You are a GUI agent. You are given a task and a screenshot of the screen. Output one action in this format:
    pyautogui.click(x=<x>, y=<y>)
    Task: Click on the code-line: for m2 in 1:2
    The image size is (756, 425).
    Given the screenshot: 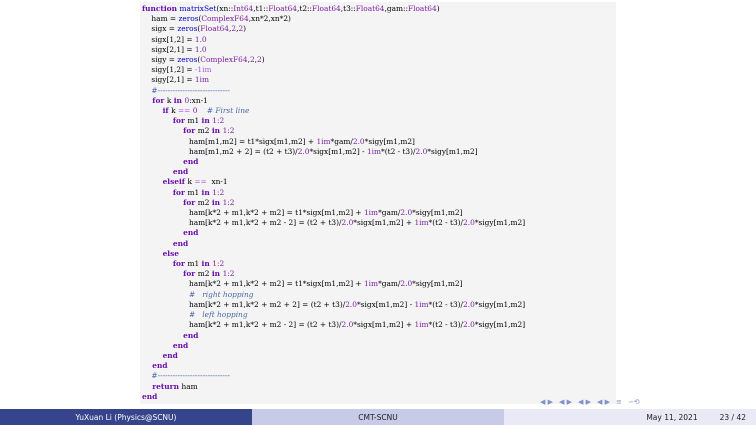 What is the action you would take?
    pyautogui.click(x=188, y=202)
    